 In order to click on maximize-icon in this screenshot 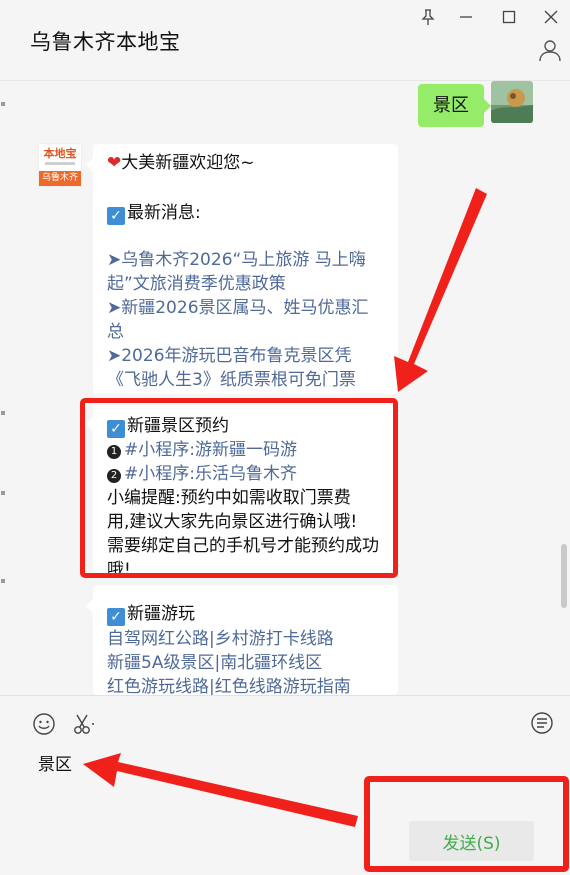, I will do `click(509, 17)`.